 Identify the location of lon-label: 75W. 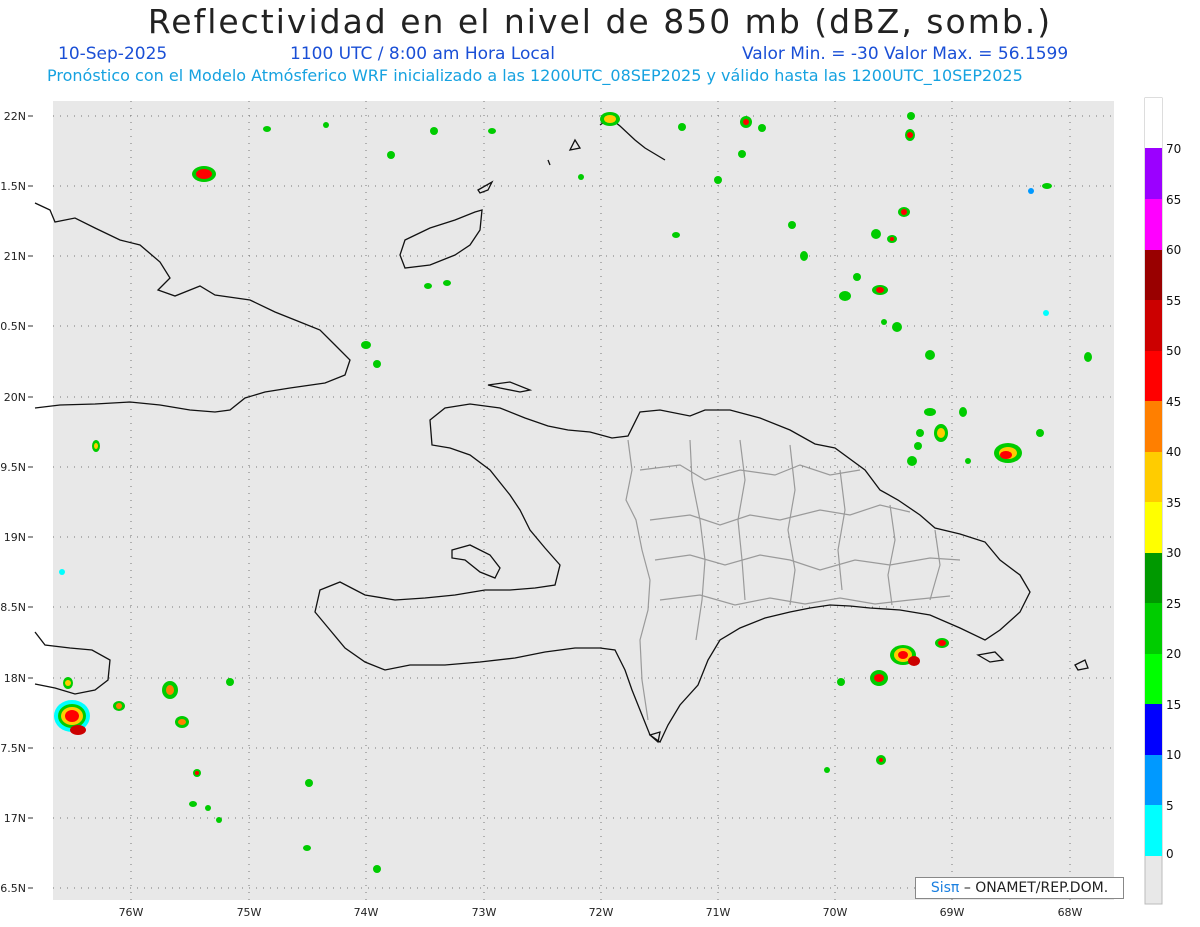
(249, 912).